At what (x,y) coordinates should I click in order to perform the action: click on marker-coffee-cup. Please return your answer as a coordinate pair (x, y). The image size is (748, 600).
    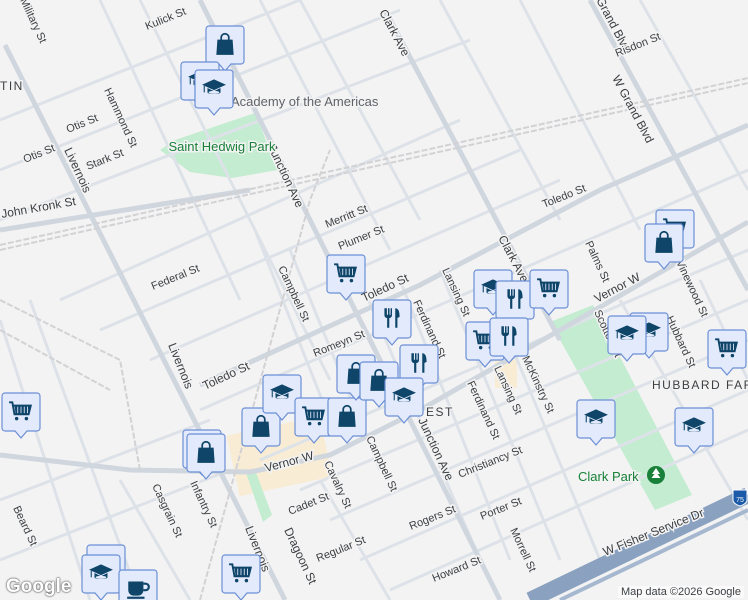
    Looking at the image, I should click on (138, 584).